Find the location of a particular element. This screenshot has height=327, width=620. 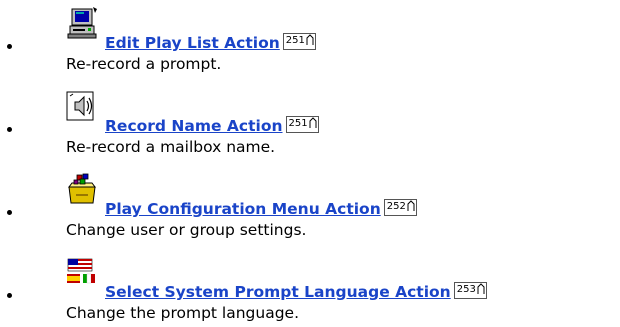

link-text: Record Name Action is located at coordinates (194, 126).